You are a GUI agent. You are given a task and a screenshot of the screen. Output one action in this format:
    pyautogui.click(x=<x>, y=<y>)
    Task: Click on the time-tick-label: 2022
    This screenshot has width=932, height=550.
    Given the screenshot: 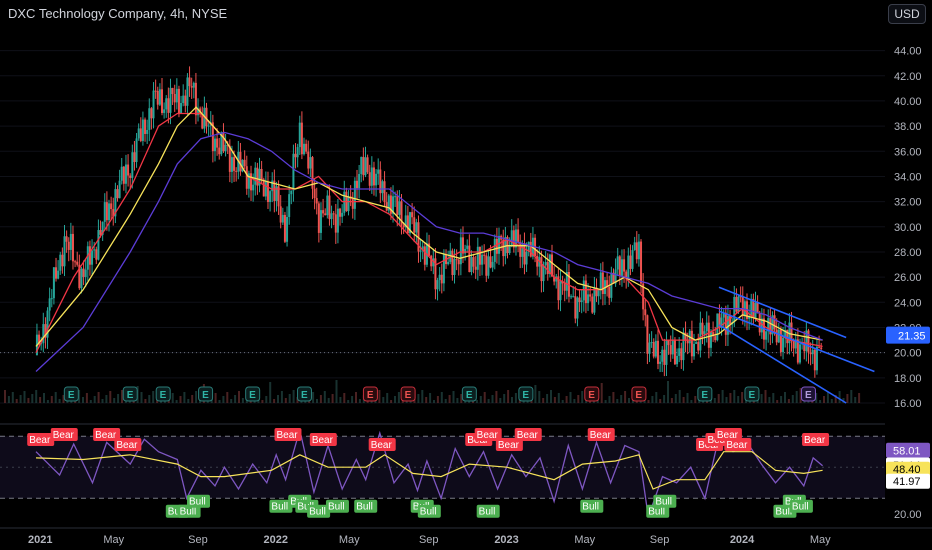 What is the action you would take?
    pyautogui.click(x=276, y=540)
    